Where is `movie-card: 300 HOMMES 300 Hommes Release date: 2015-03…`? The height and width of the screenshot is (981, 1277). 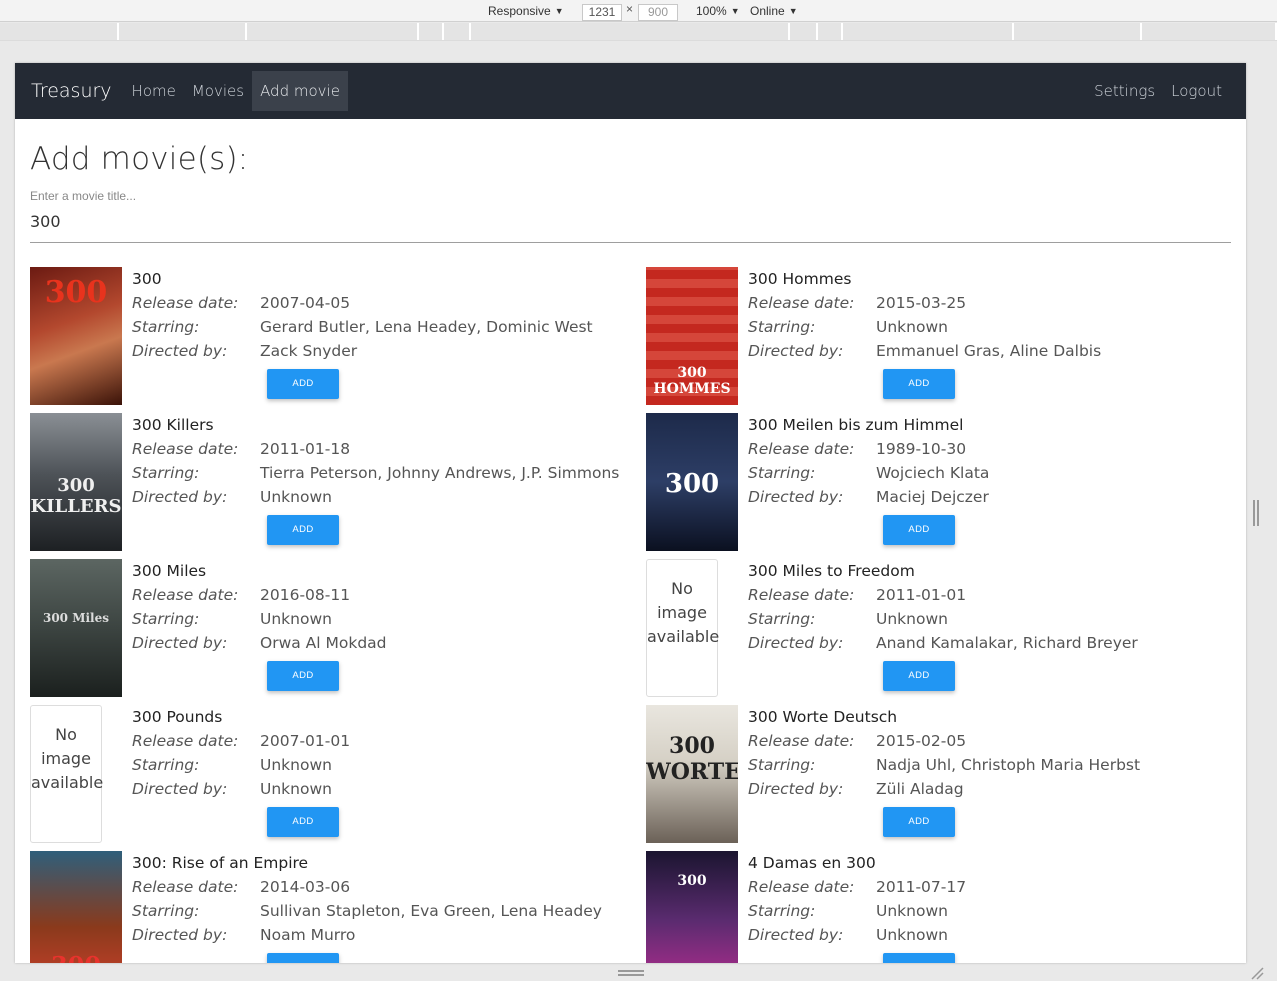 movie-card: 300 HOMMES 300 Hommes Release date: 2015-03… is located at coordinates (946, 337).